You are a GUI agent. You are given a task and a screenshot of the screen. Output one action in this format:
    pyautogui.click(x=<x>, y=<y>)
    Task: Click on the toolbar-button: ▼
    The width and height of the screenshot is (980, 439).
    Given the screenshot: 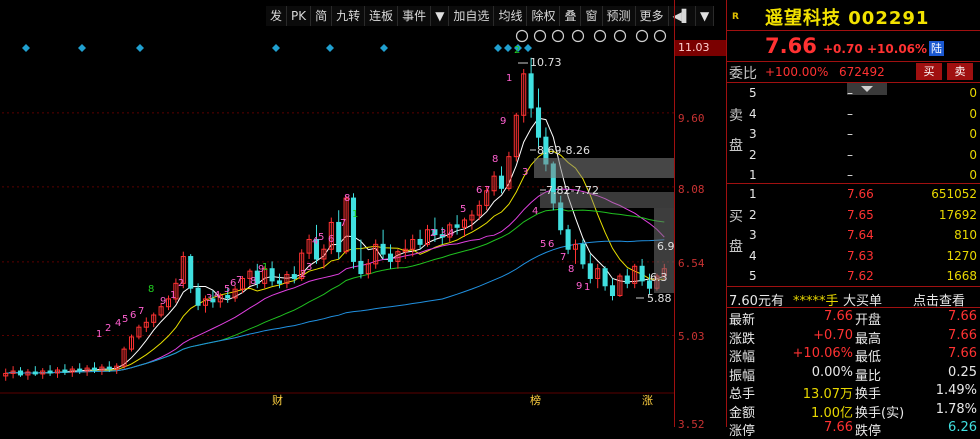 What is the action you would take?
    pyautogui.click(x=440, y=16)
    